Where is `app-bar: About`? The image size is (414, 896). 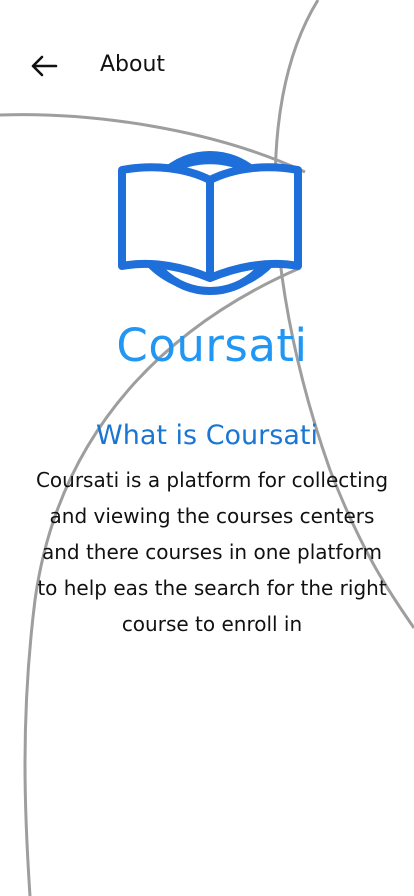
app-bar: About is located at coordinates (207, 66).